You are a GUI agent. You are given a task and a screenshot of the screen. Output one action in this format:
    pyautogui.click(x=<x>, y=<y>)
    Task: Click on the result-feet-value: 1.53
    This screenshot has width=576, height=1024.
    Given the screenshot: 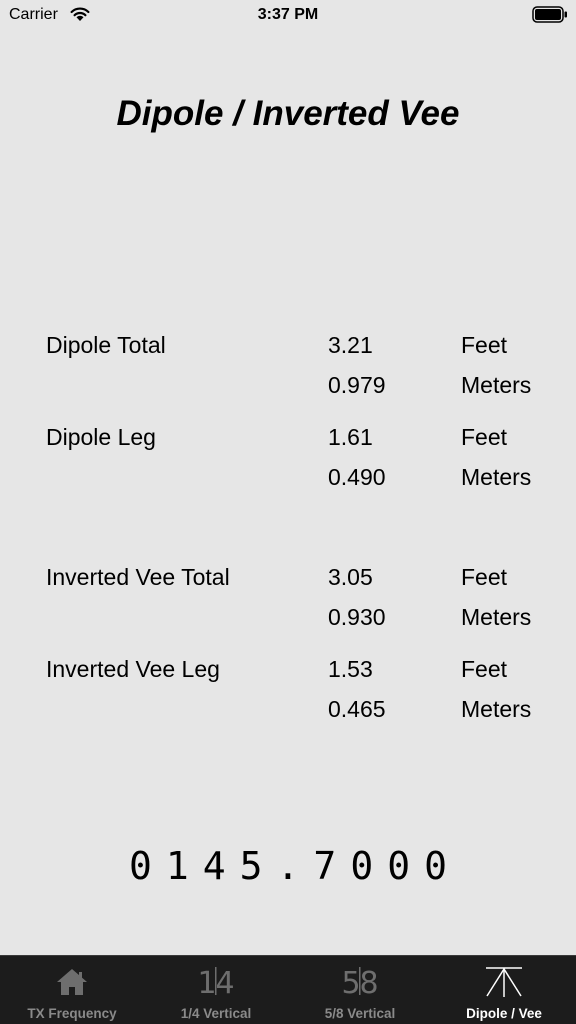 What is the action you would take?
    pyautogui.click(x=350, y=669)
    